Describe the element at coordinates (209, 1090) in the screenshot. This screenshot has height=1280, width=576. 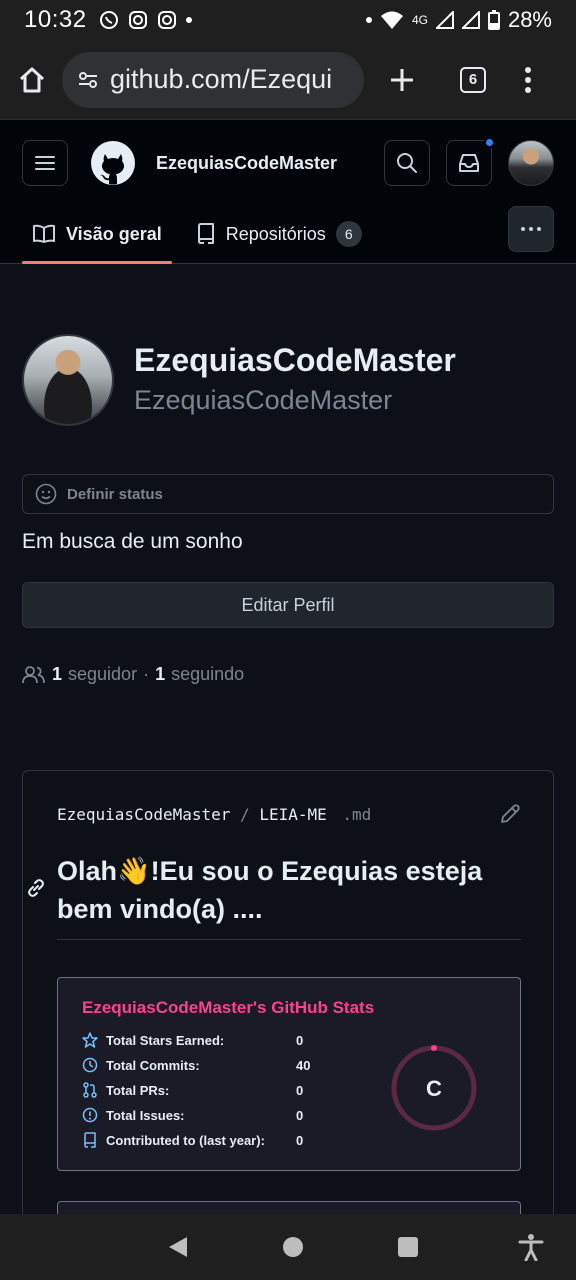
I see `stats-row: Total PRs: 0` at that location.